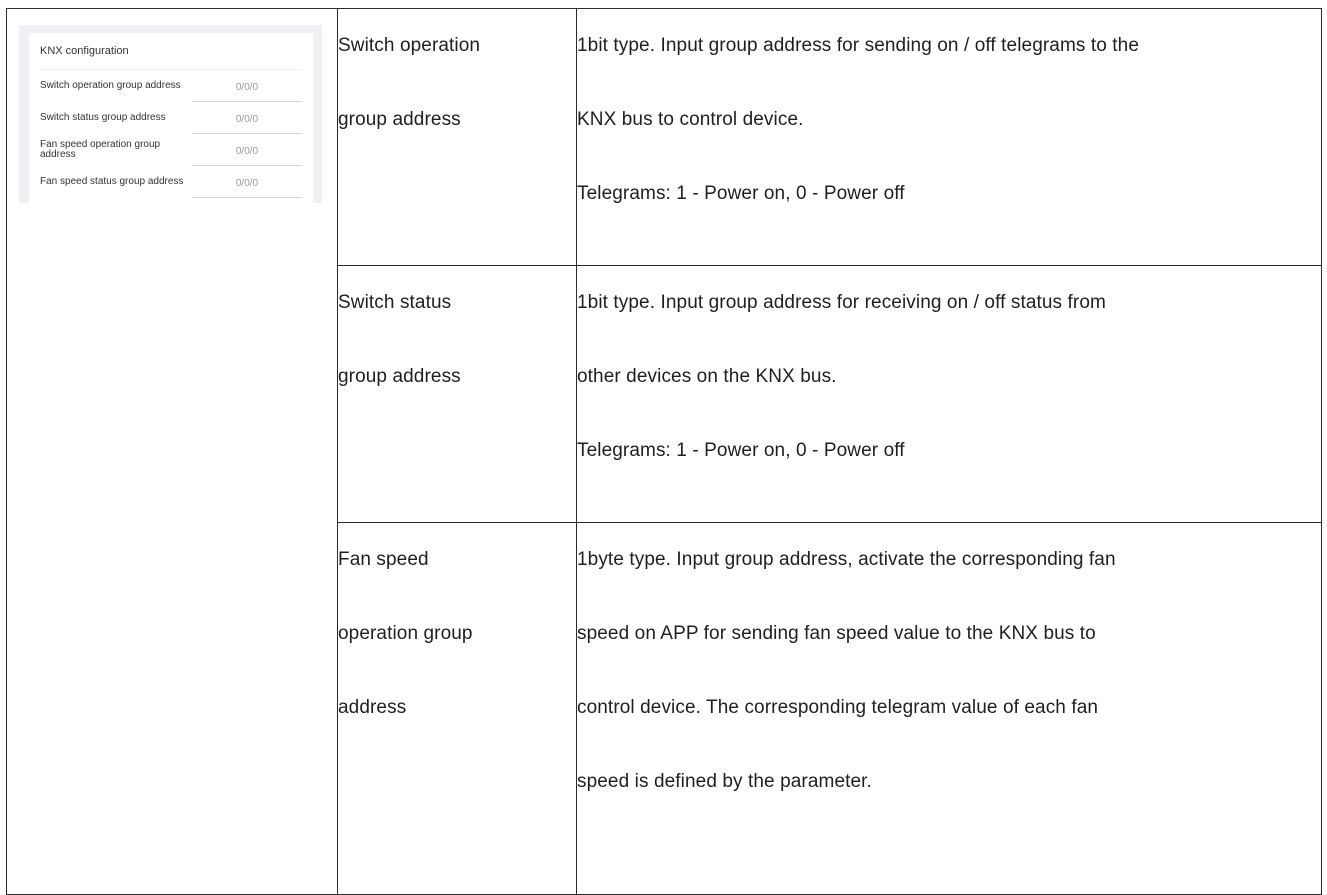 This screenshot has height=895, width=1327. I want to click on fan-speed-operation-label: Fan speed operation group address, so click(100, 149).